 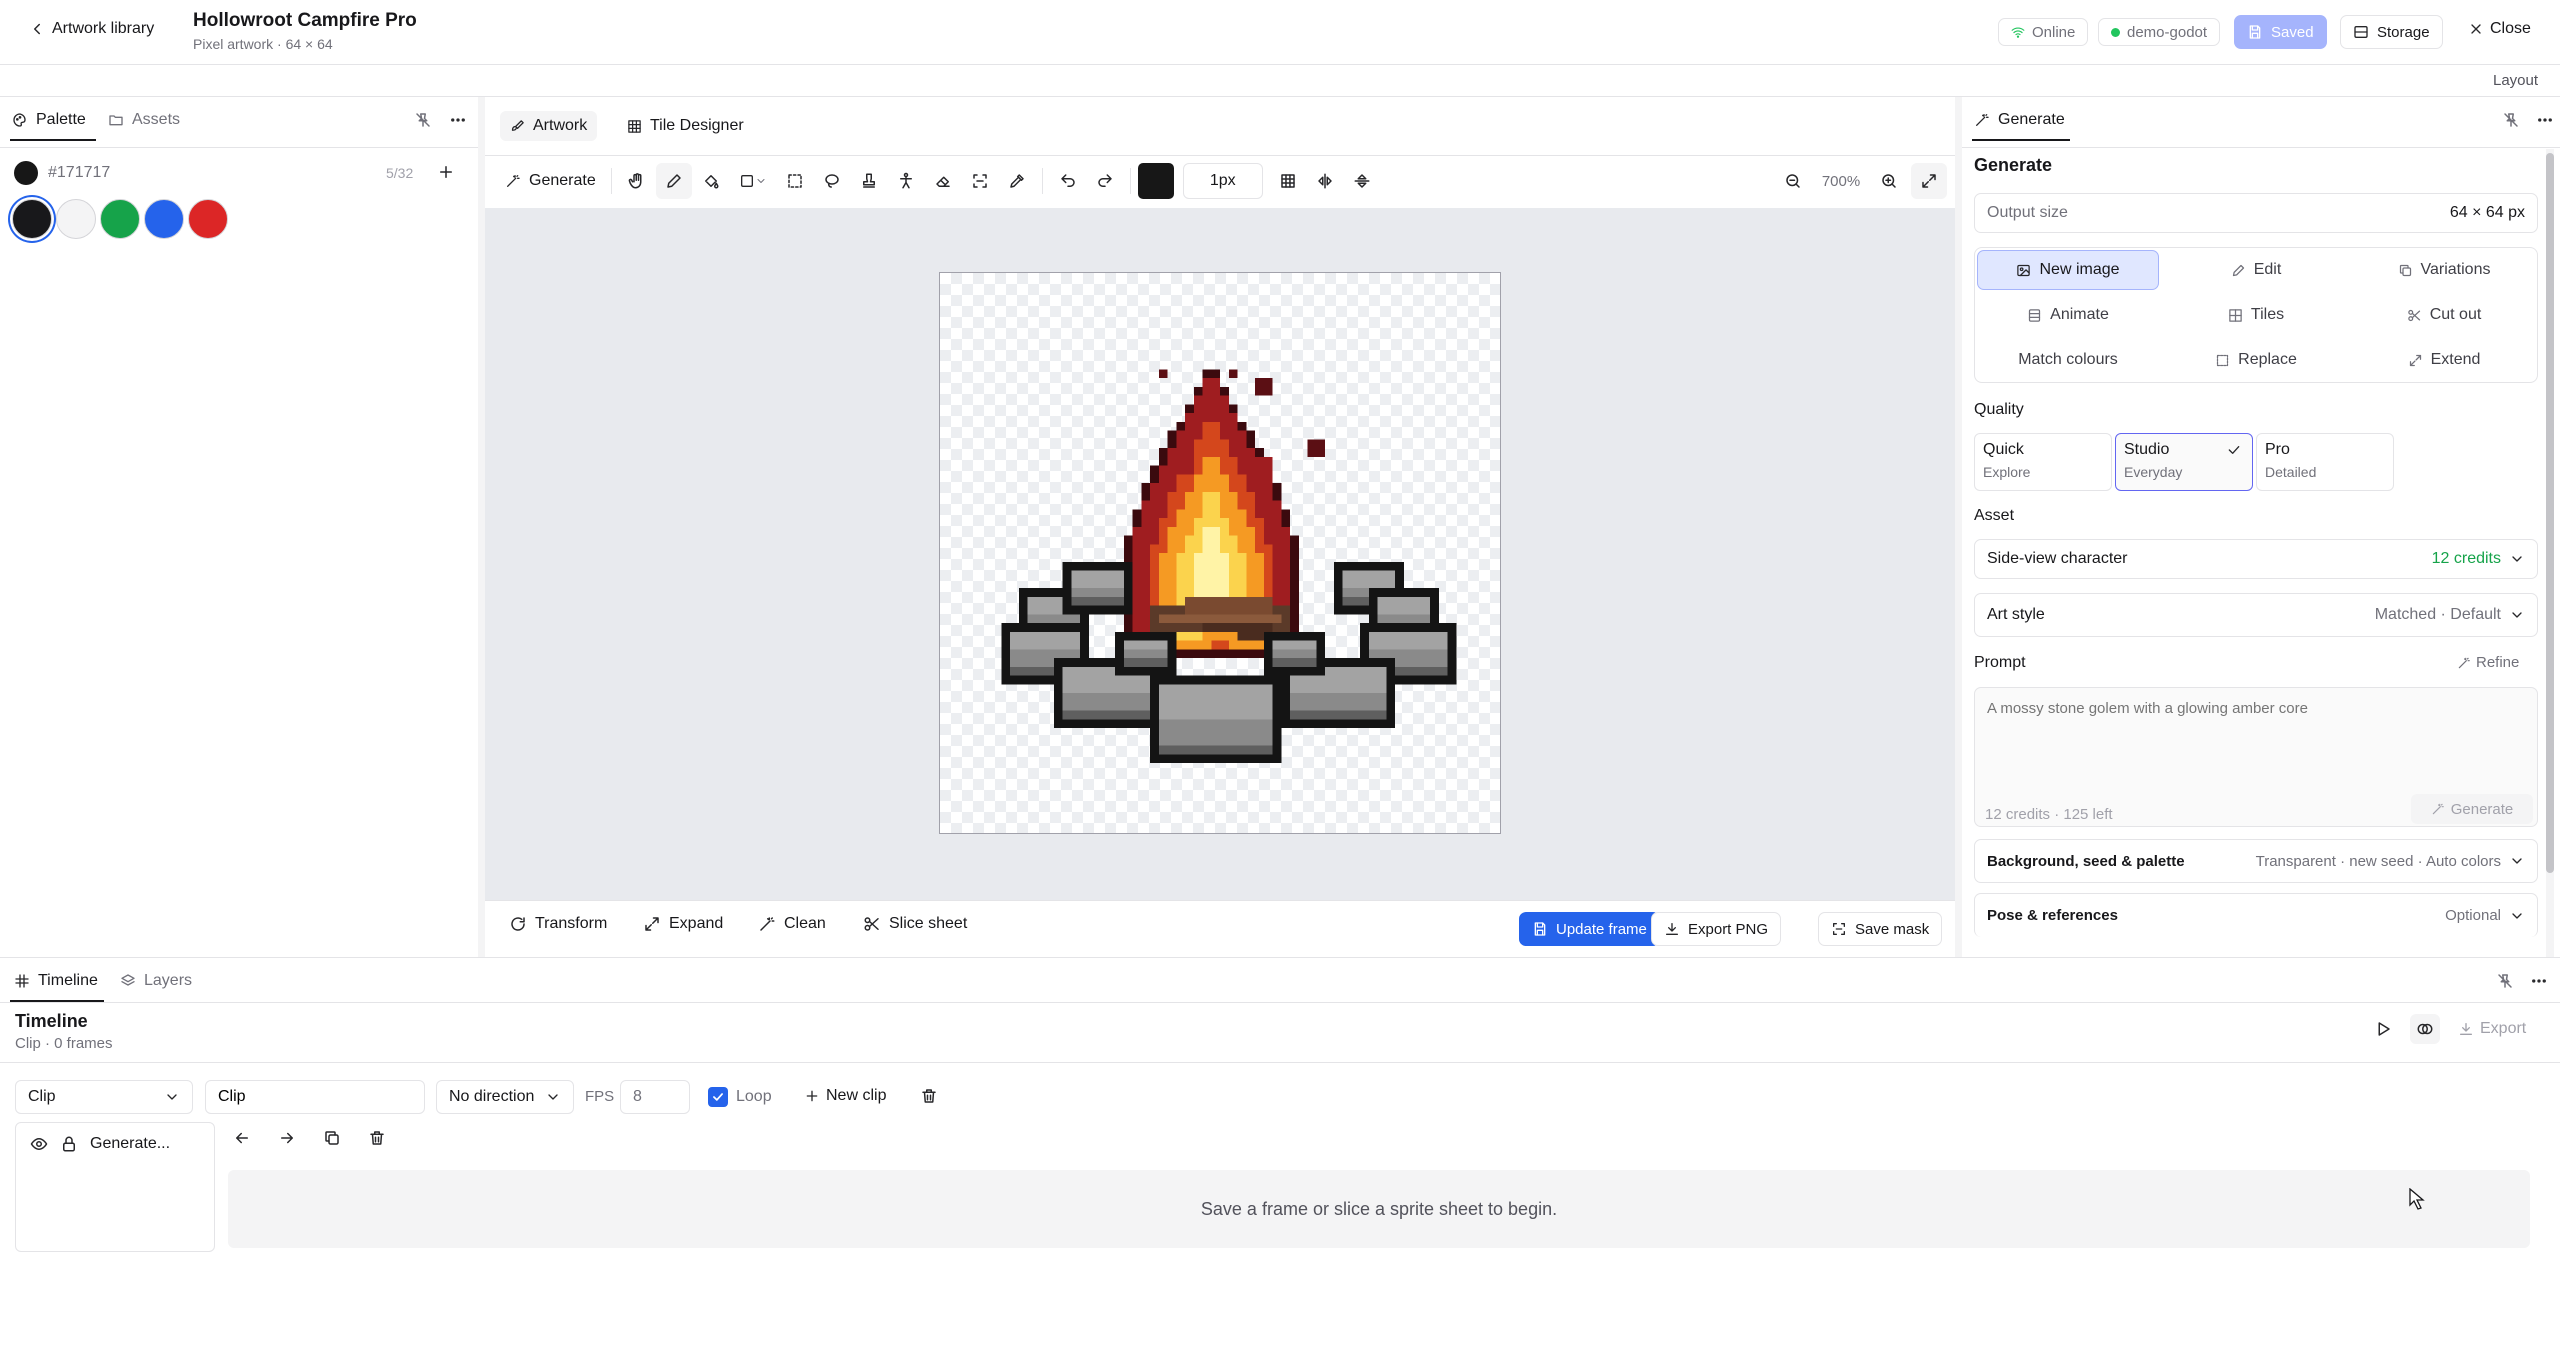 I want to click on swatch-white, so click(x=76, y=219).